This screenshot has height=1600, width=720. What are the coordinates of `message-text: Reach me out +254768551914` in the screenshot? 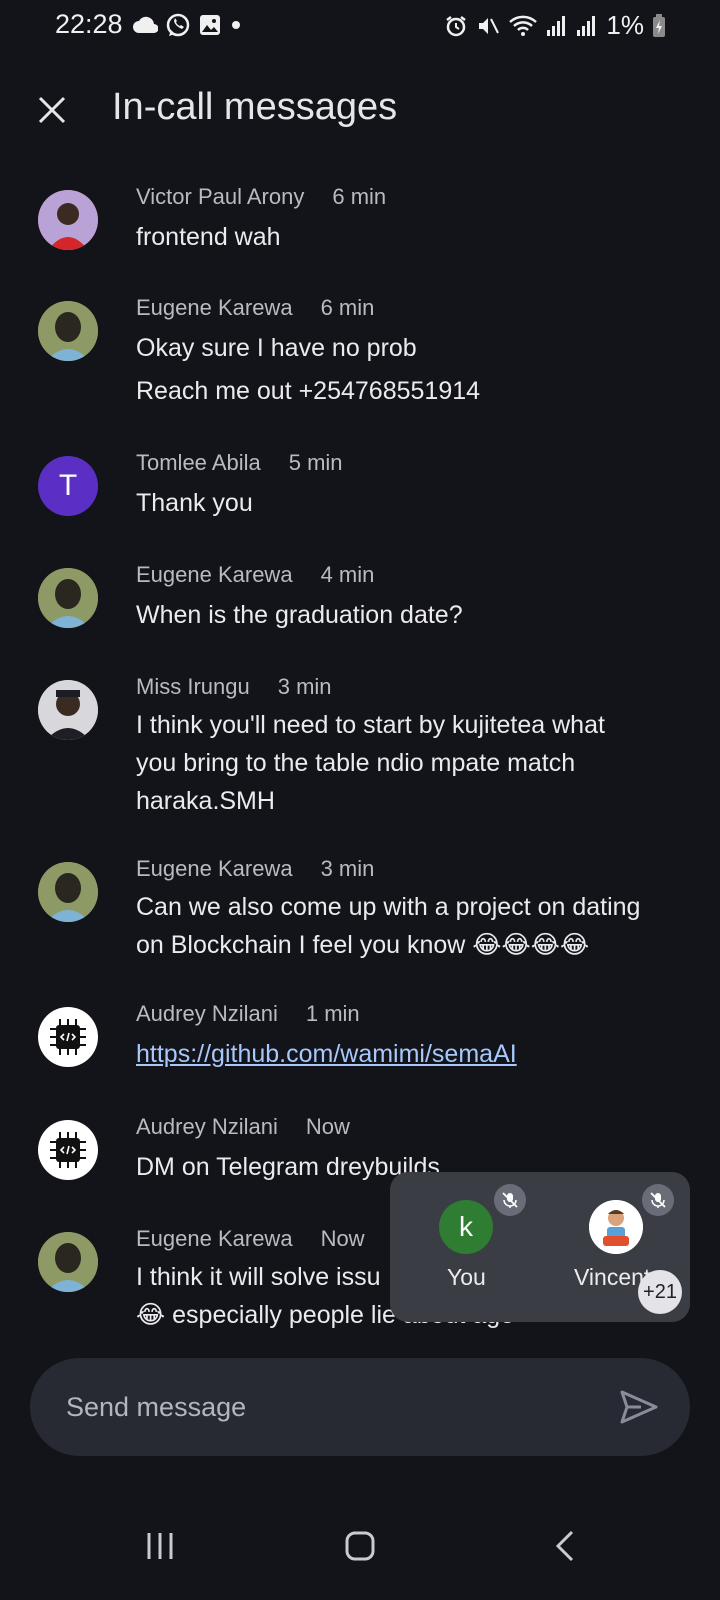 It's located at (308, 391).